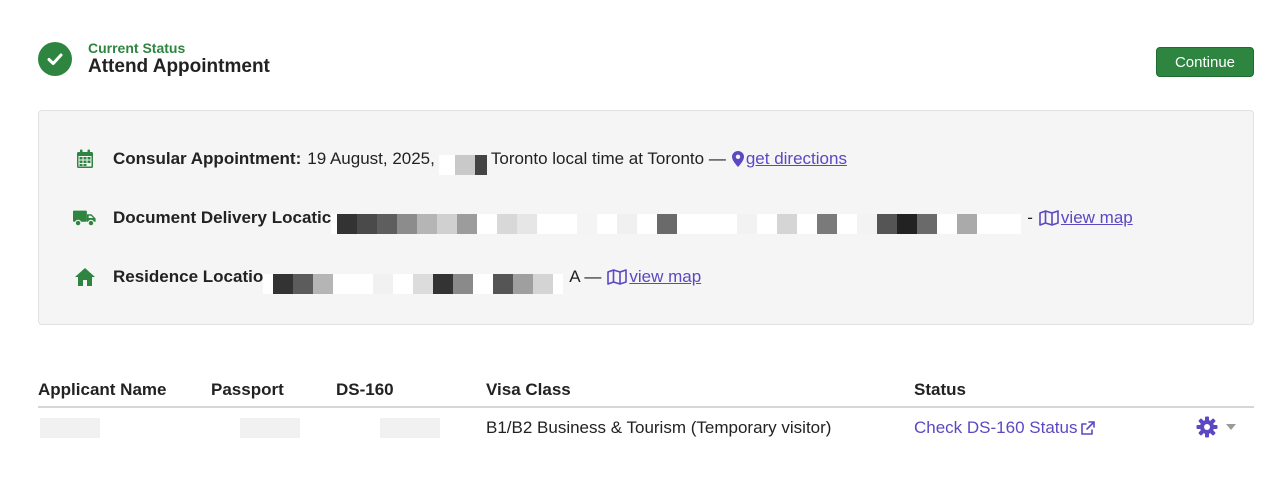 This screenshot has height=479, width=1280. I want to click on check-ds160-status-label: Check DS-160 Status, so click(996, 427).